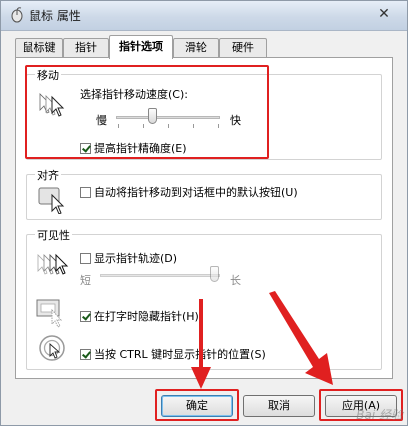 The image size is (408, 426). Describe the element at coordinates (85, 280) in the screenshot. I see `short-label: 短` at that location.